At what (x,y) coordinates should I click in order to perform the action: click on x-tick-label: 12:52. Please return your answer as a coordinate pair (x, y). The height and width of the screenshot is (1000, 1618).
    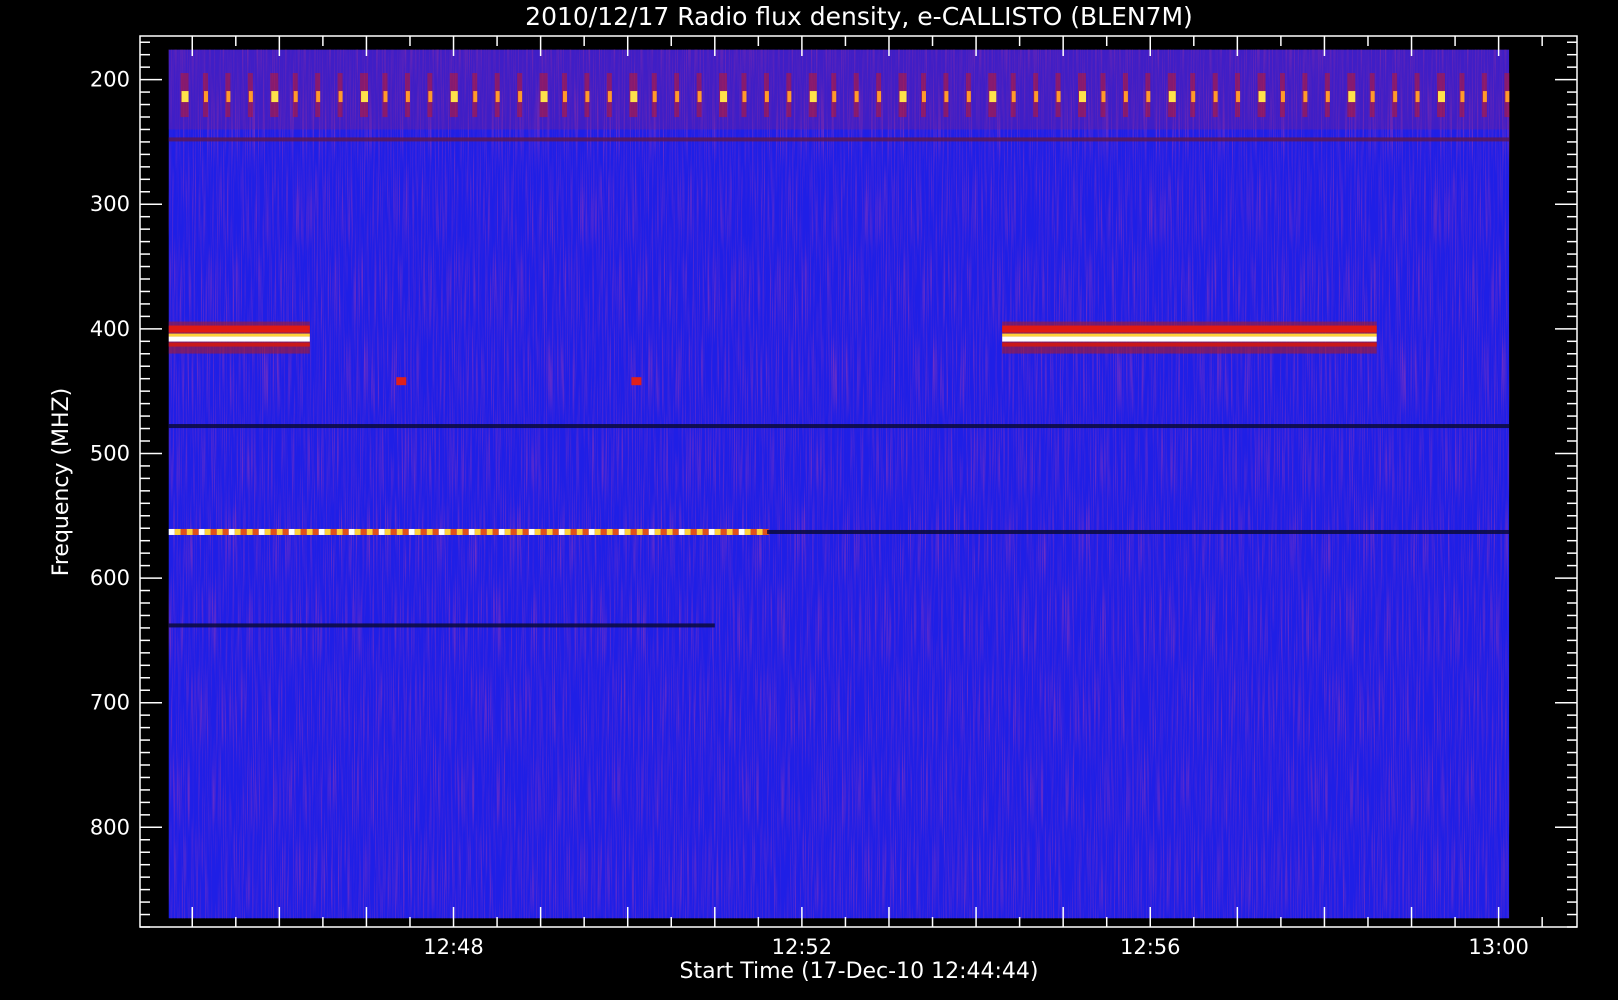
    Looking at the image, I should click on (802, 947).